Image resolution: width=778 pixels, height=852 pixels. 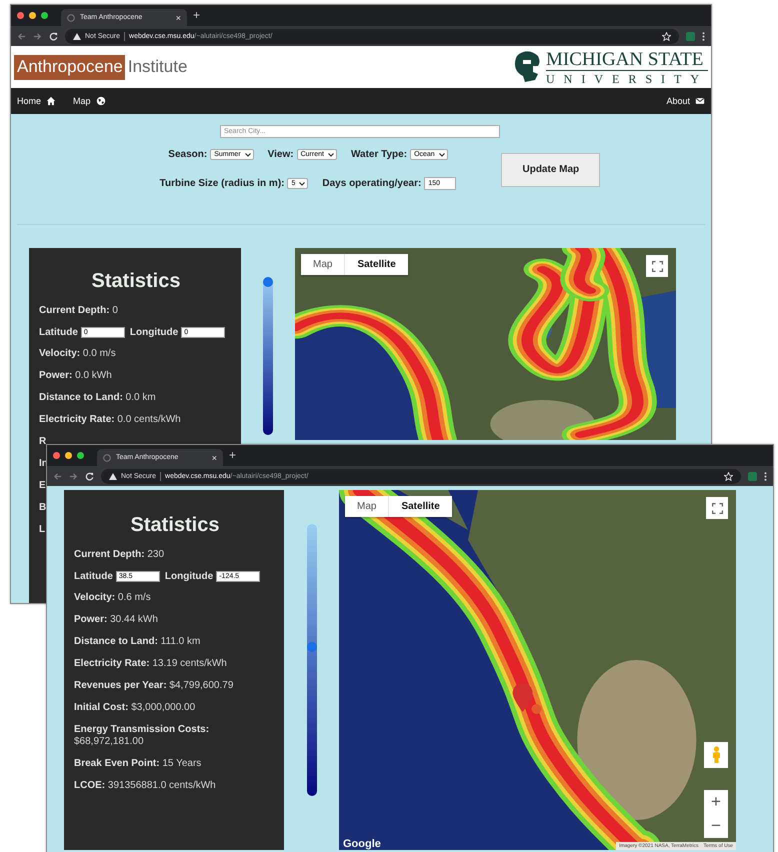 I want to click on stat-line: Velocity: 0.6 m/s, so click(x=113, y=598).